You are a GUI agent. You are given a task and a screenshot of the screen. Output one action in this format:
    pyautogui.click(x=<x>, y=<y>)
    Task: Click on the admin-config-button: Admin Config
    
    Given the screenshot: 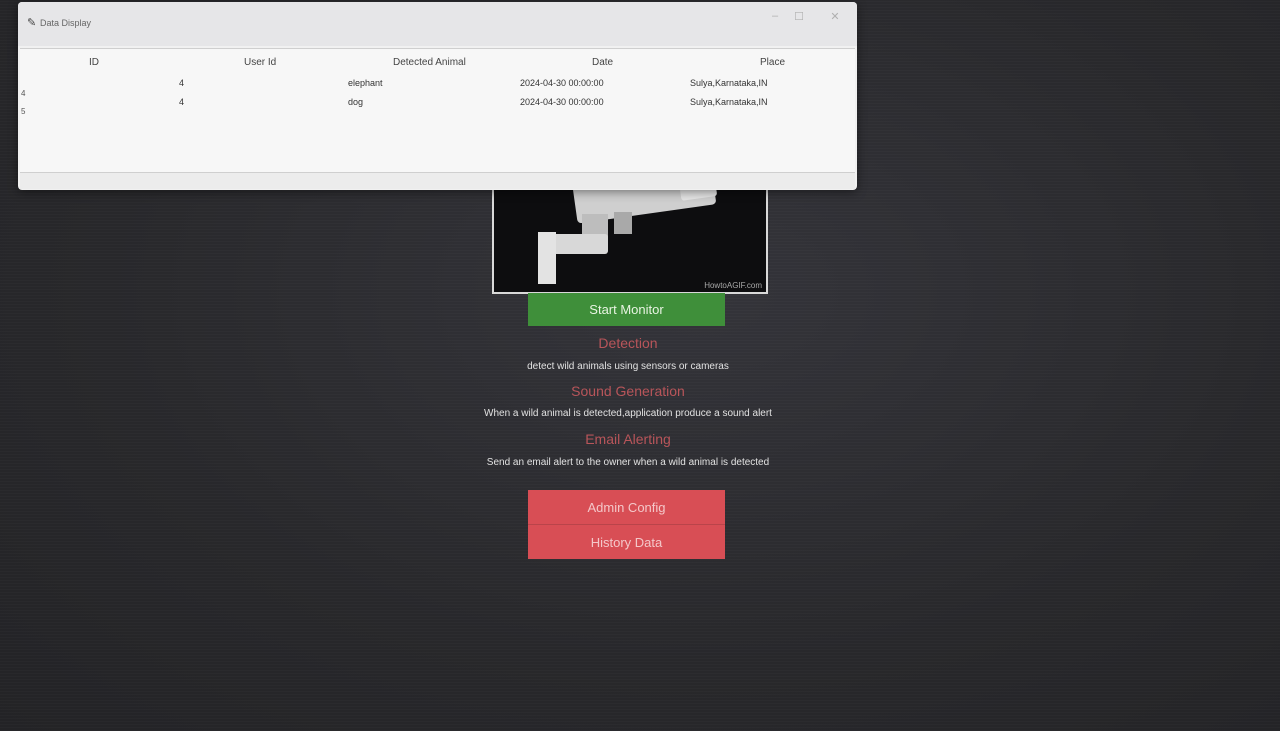 What is the action you would take?
    pyautogui.click(x=626, y=507)
    